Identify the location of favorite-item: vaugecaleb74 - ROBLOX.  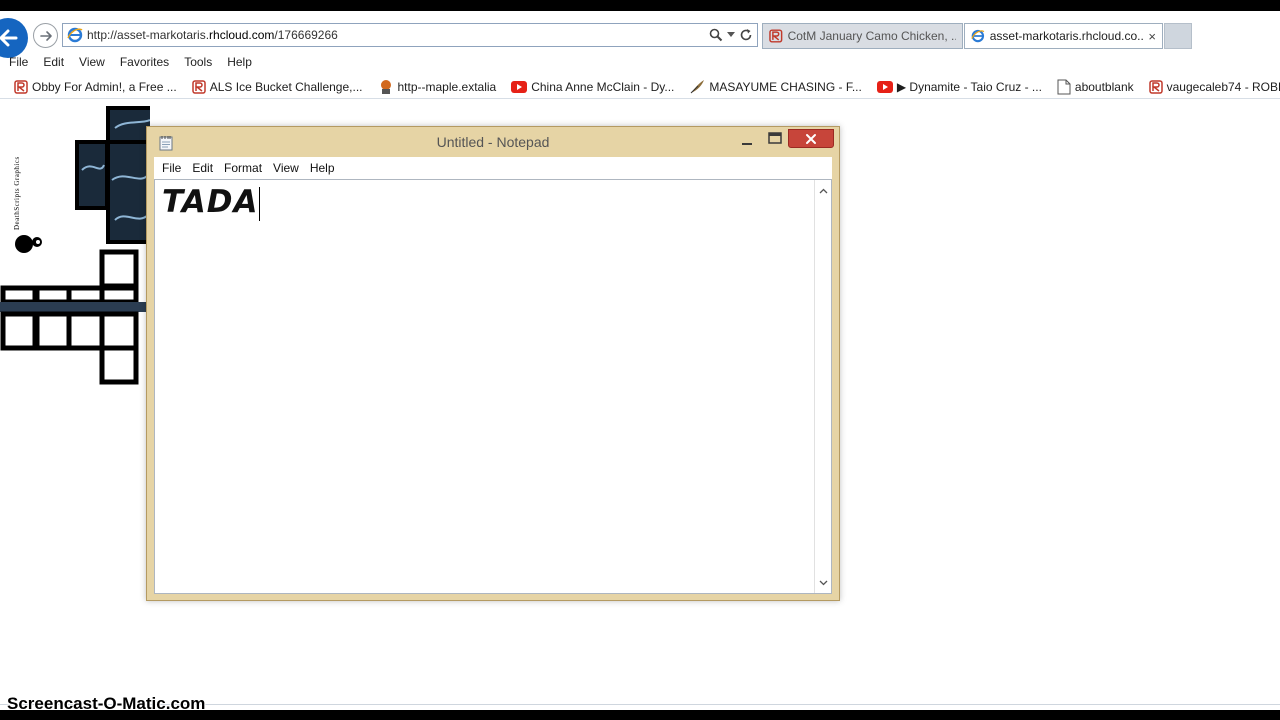
(1214, 86).